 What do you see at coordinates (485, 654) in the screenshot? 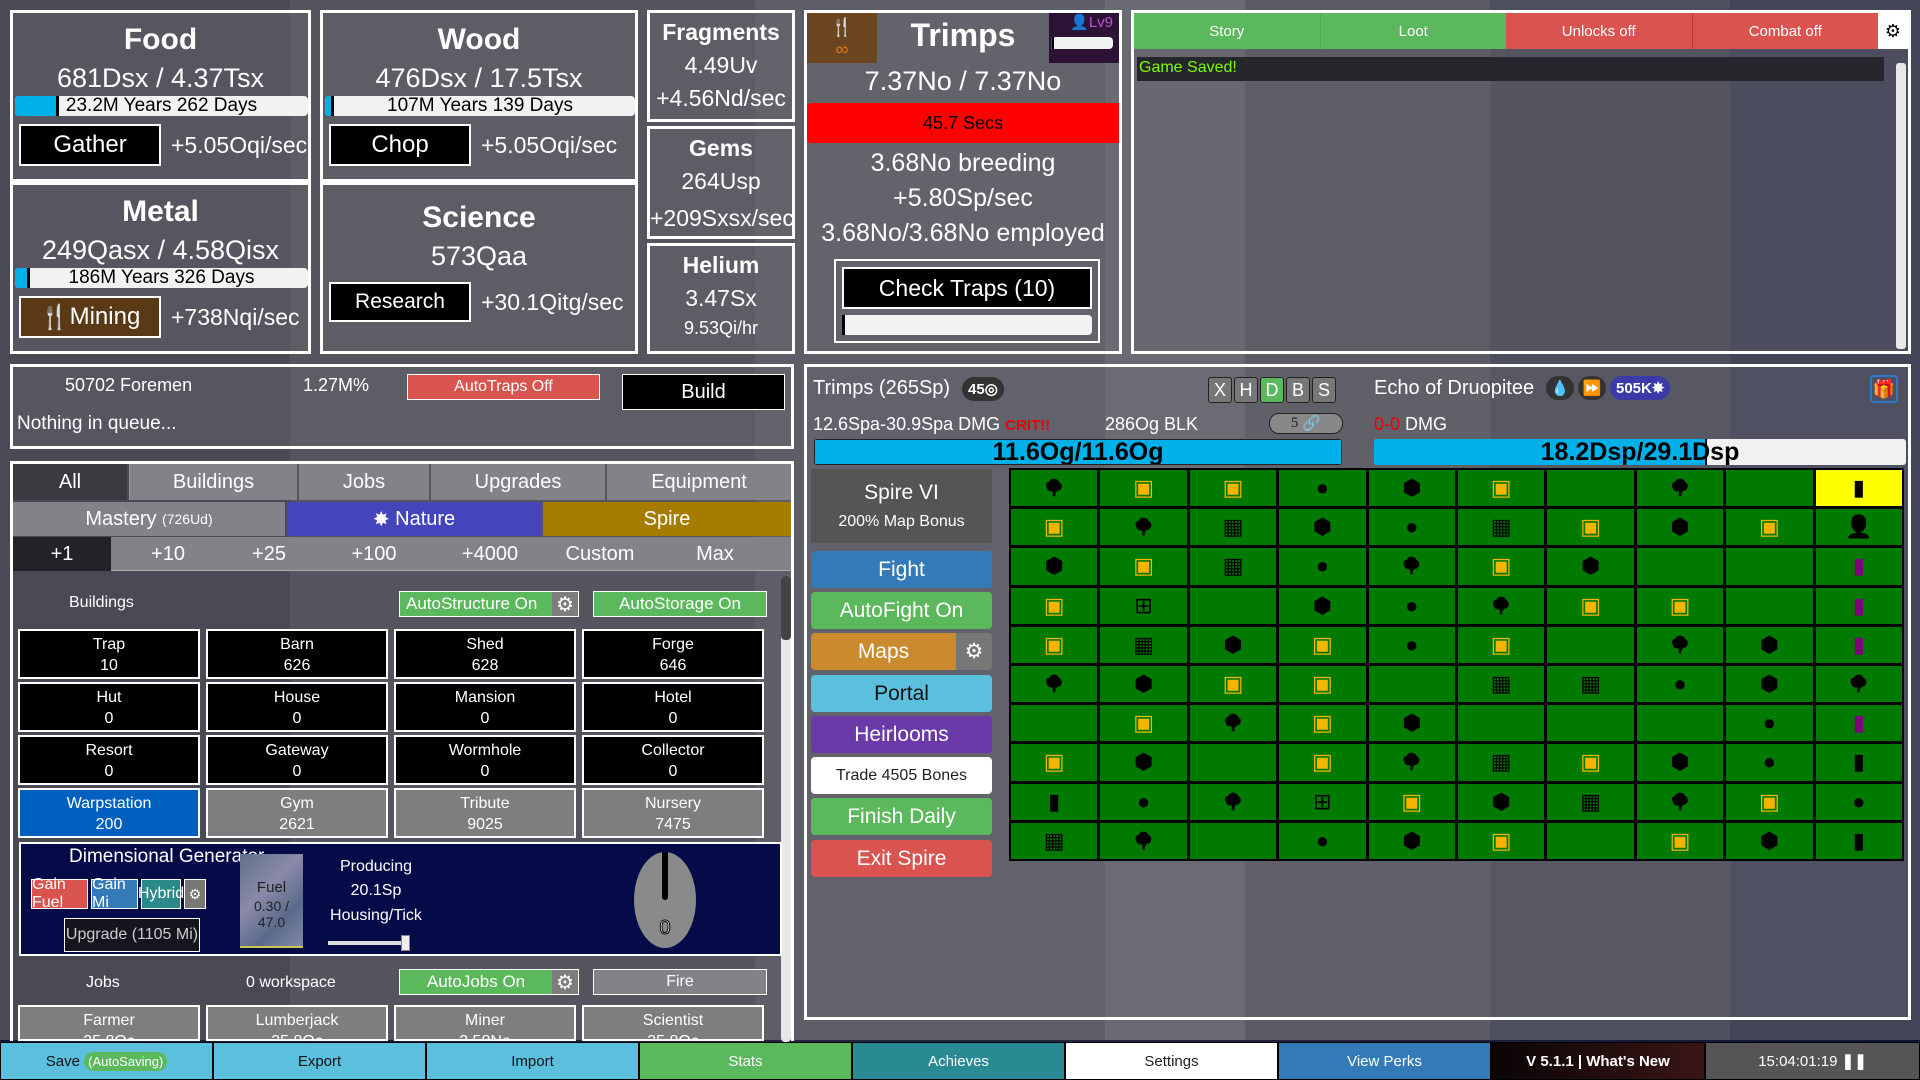
I see `building-shed: Shed 628` at bounding box center [485, 654].